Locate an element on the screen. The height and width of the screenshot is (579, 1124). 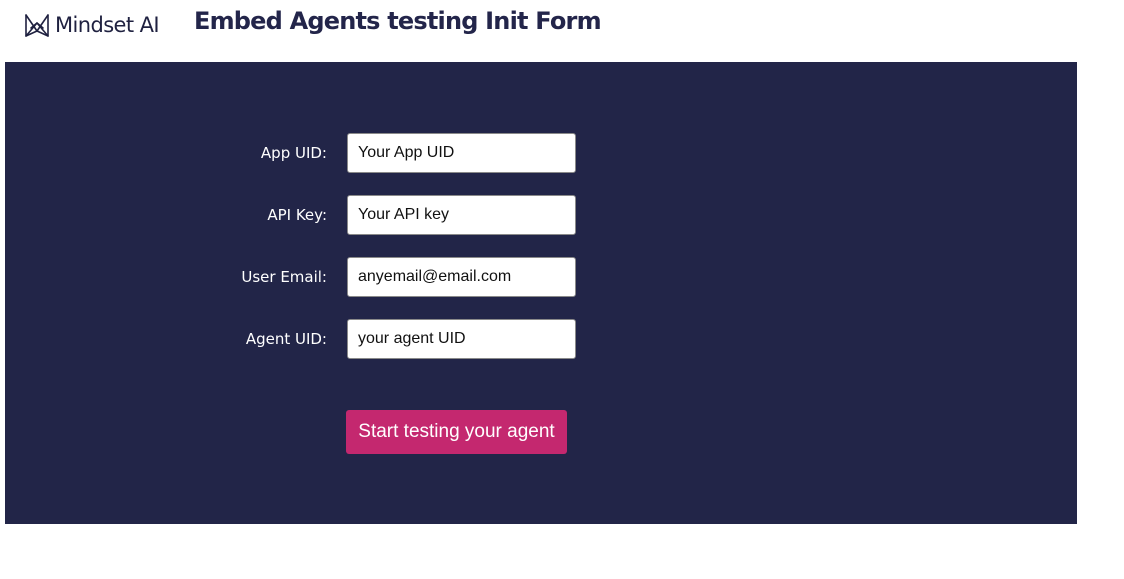
agent-uid-input is located at coordinates (461, 339).